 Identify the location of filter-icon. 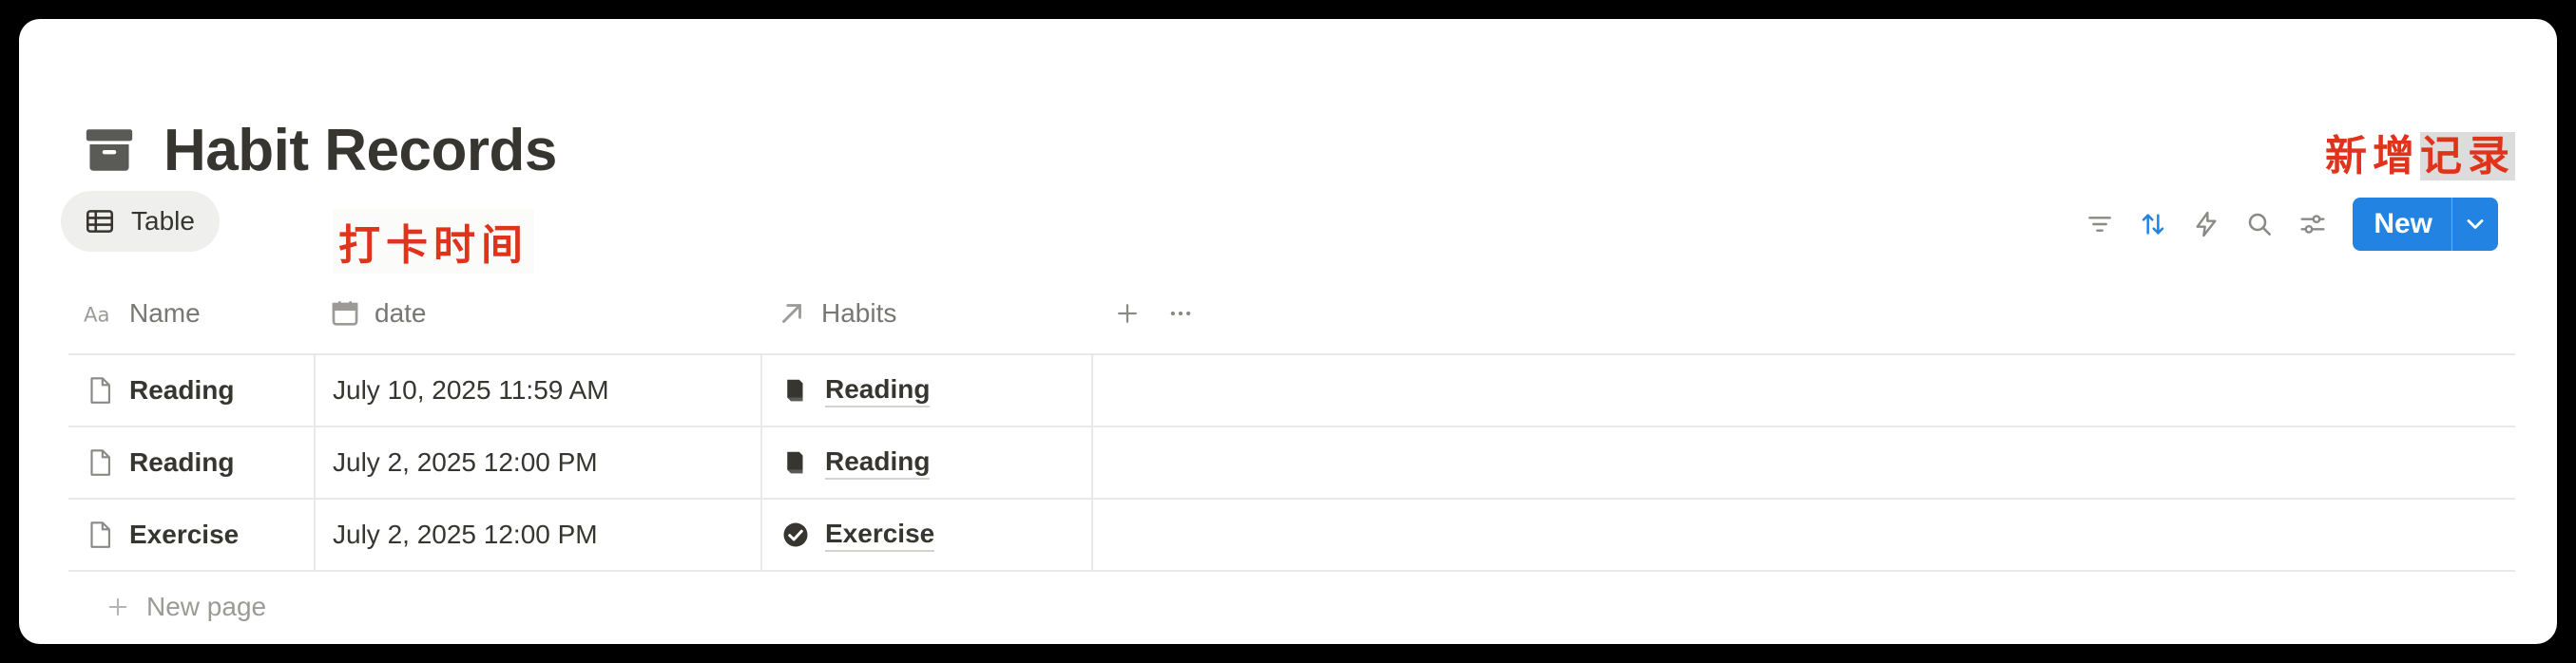
(2100, 224).